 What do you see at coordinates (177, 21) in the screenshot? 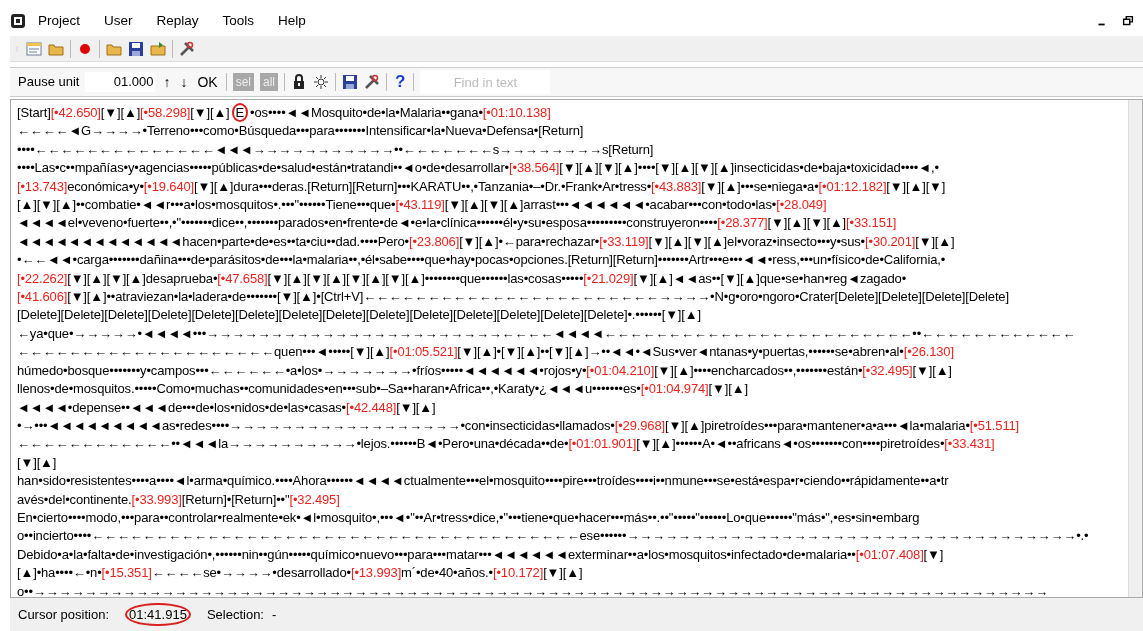
I see `menu-item: Replay` at bounding box center [177, 21].